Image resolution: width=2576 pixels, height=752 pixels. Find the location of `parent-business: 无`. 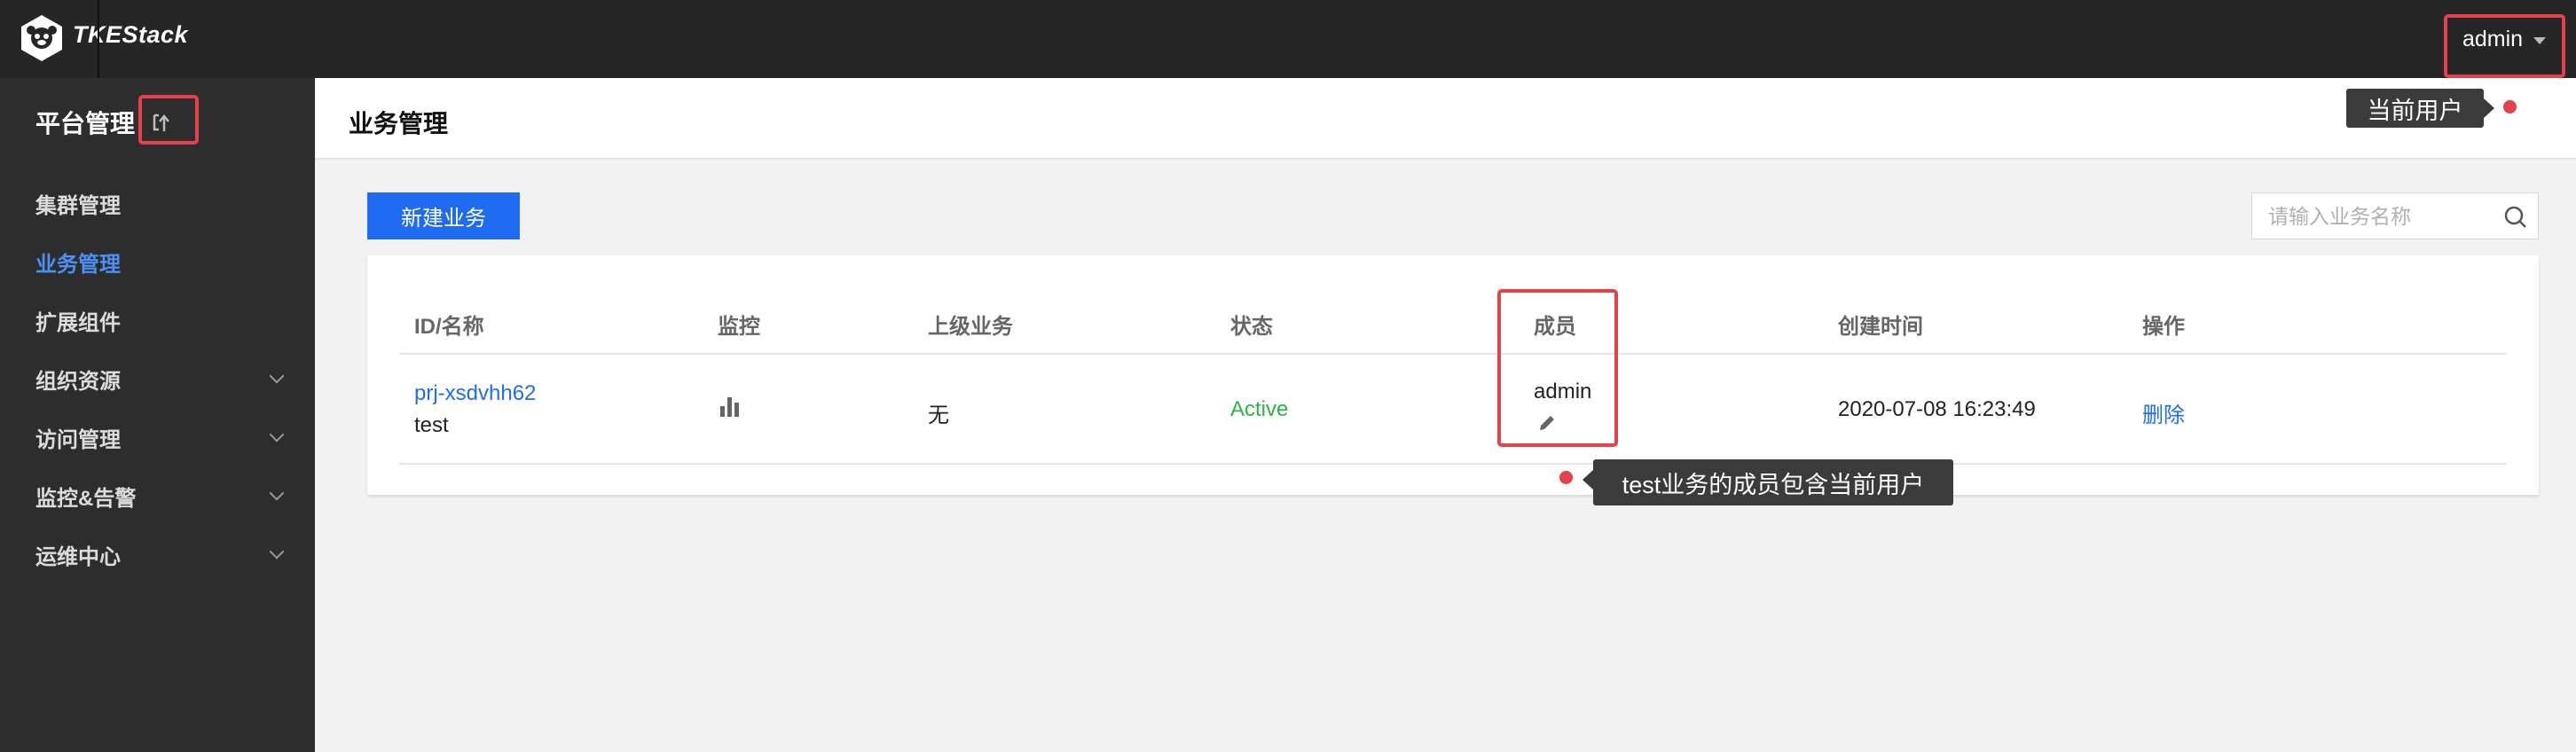

parent-business: 无 is located at coordinates (938, 415).